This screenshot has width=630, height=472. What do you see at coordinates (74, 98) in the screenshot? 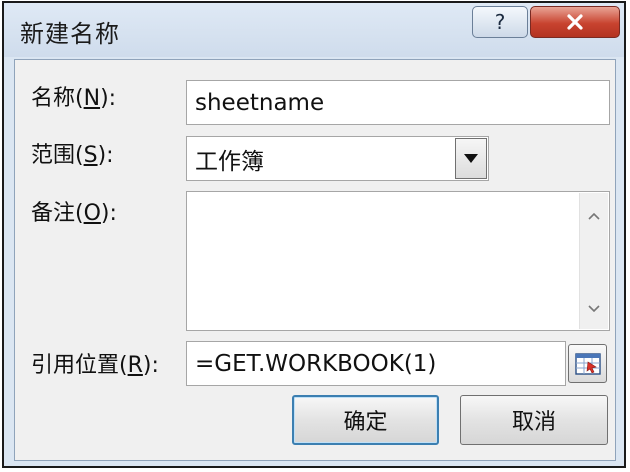
I see `name-label: 名称(N):` at bounding box center [74, 98].